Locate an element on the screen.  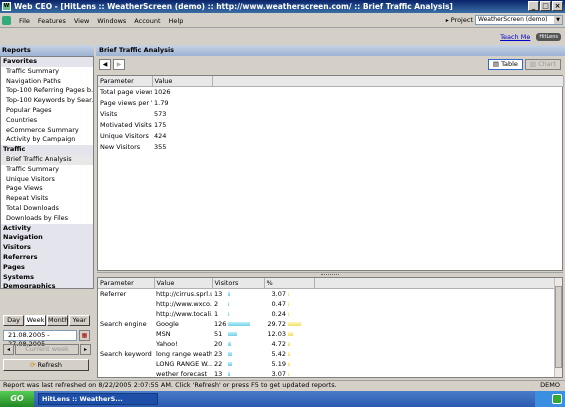
app-menu-icon is located at coordinates (6, 20).